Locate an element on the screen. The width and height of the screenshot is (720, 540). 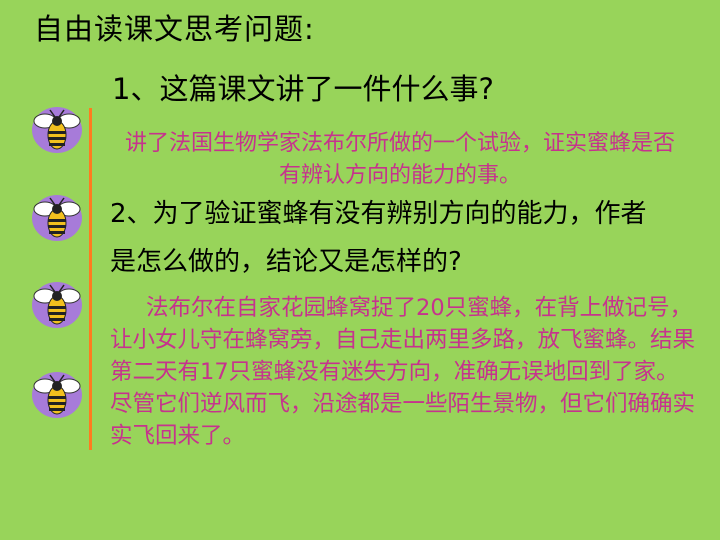
question-1: 1、这篇课文讲了一件什么事? is located at coordinates (303, 89).